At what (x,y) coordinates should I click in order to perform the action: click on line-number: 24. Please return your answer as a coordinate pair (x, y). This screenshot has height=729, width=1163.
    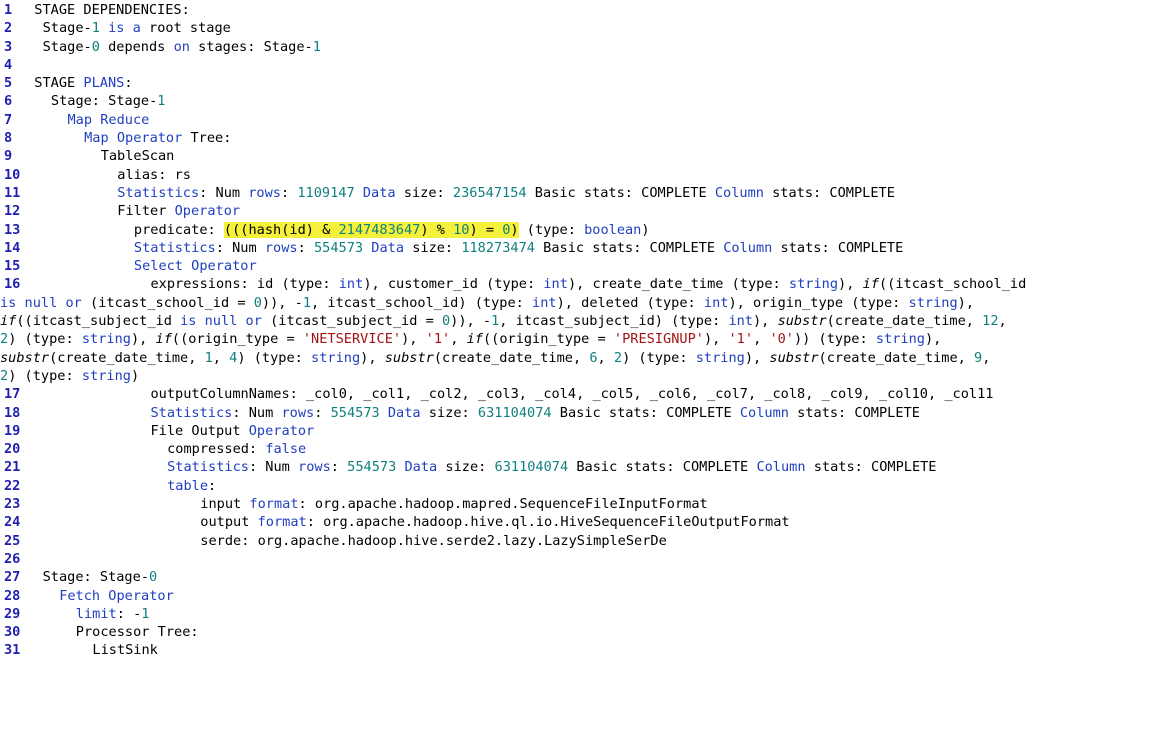
    Looking at the image, I should click on (12, 522).